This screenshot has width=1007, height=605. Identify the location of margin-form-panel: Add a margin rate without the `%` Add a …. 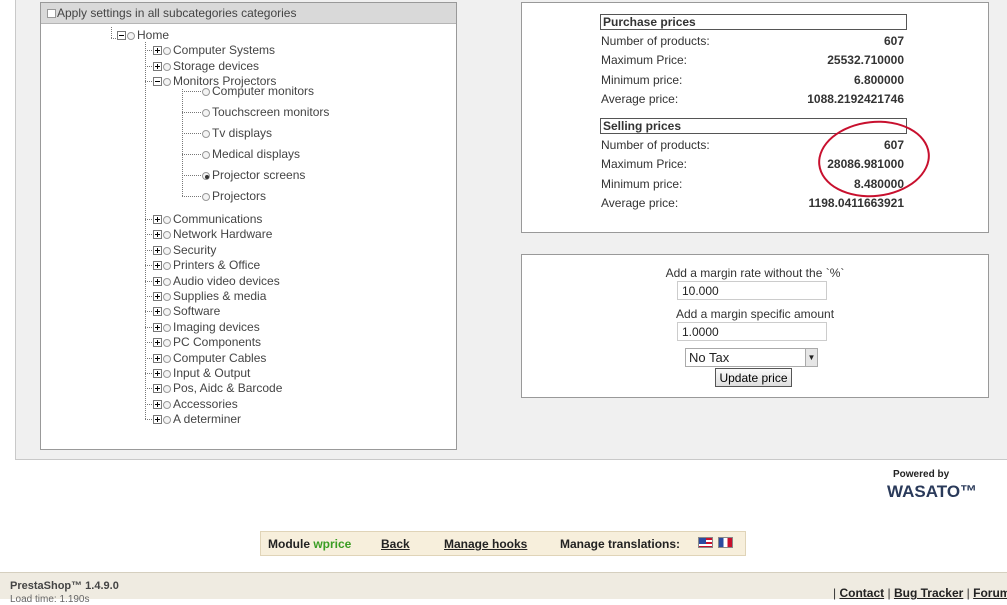
(755, 326).